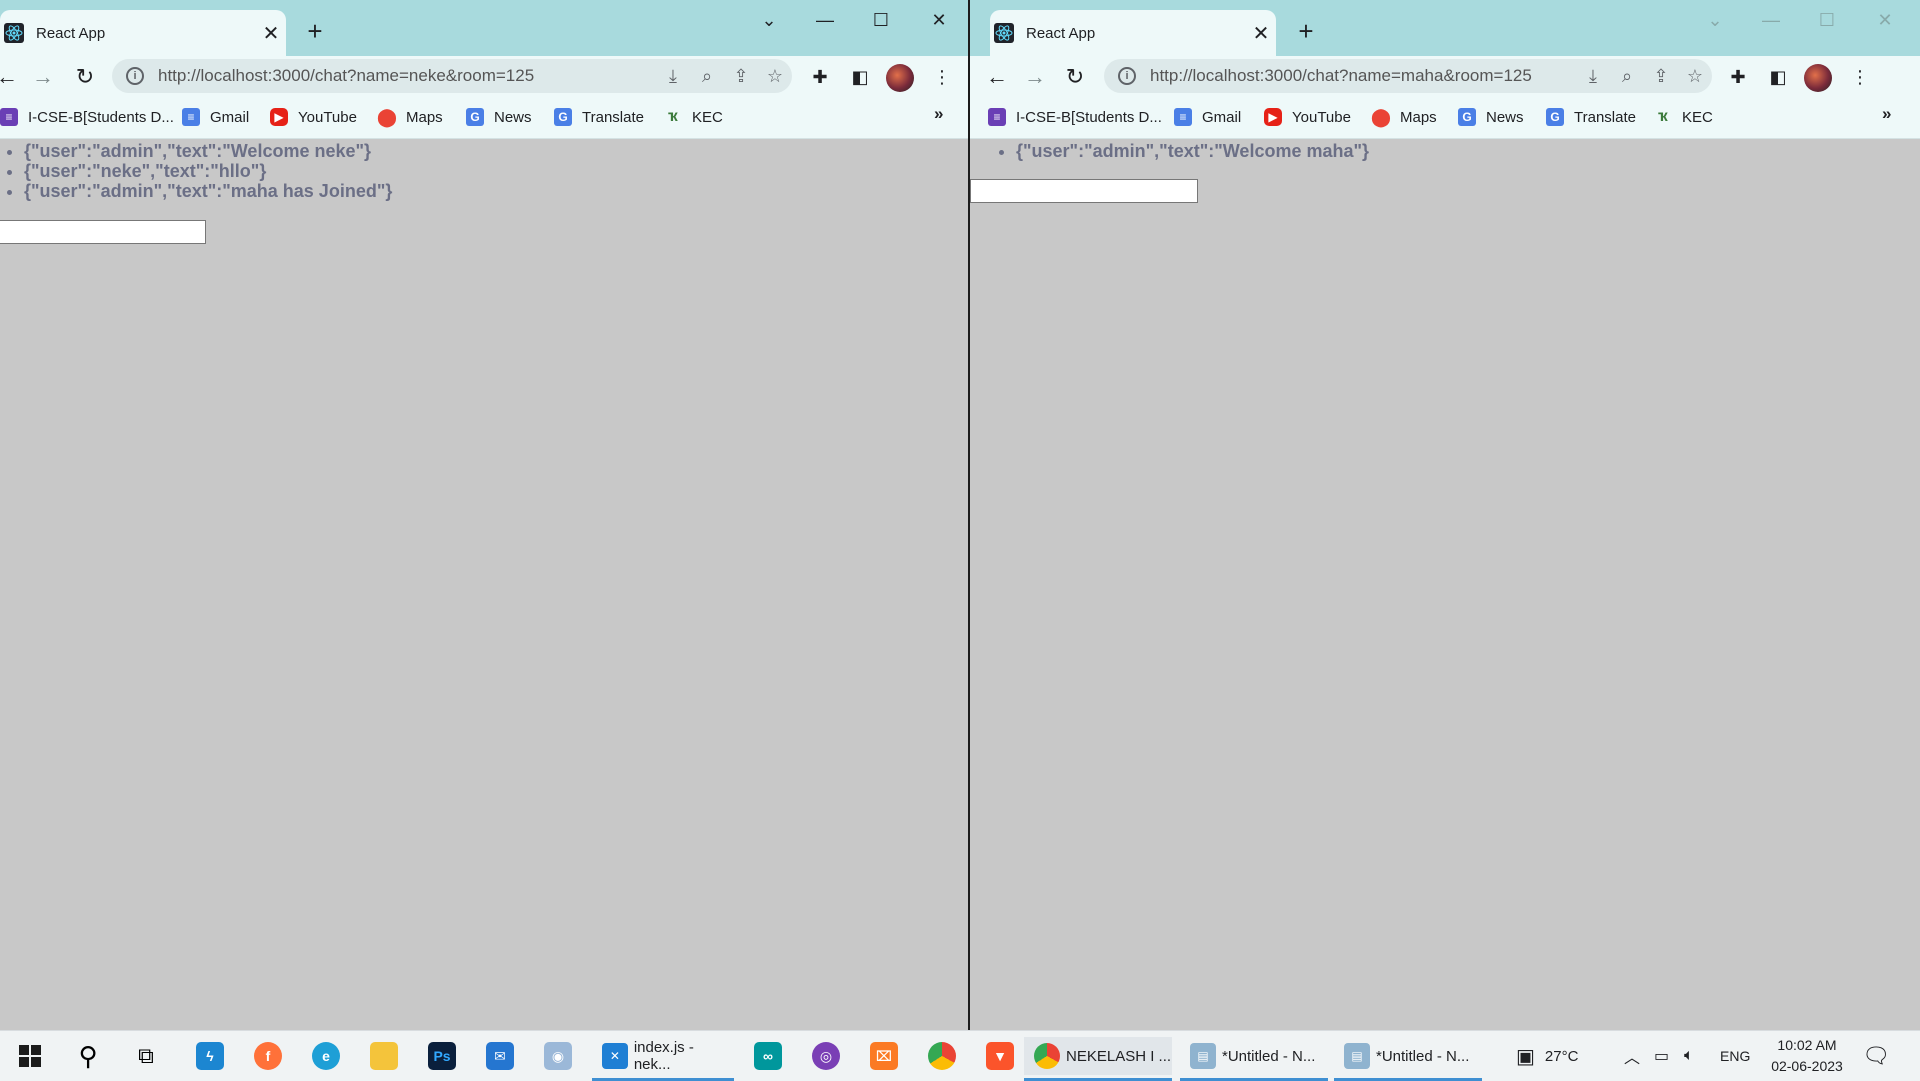 The image size is (1920, 1081). Describe the element at coordinates (1547, 1056) in the screenshot. I see `weather-widget: ▣ 27°C` at that location.